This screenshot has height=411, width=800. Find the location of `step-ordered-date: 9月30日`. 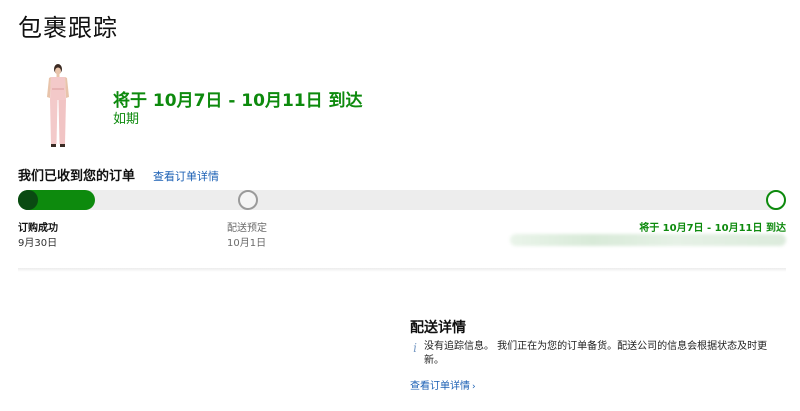

step-ordered-date: 9月30日 is located at coordinates (38, 243).